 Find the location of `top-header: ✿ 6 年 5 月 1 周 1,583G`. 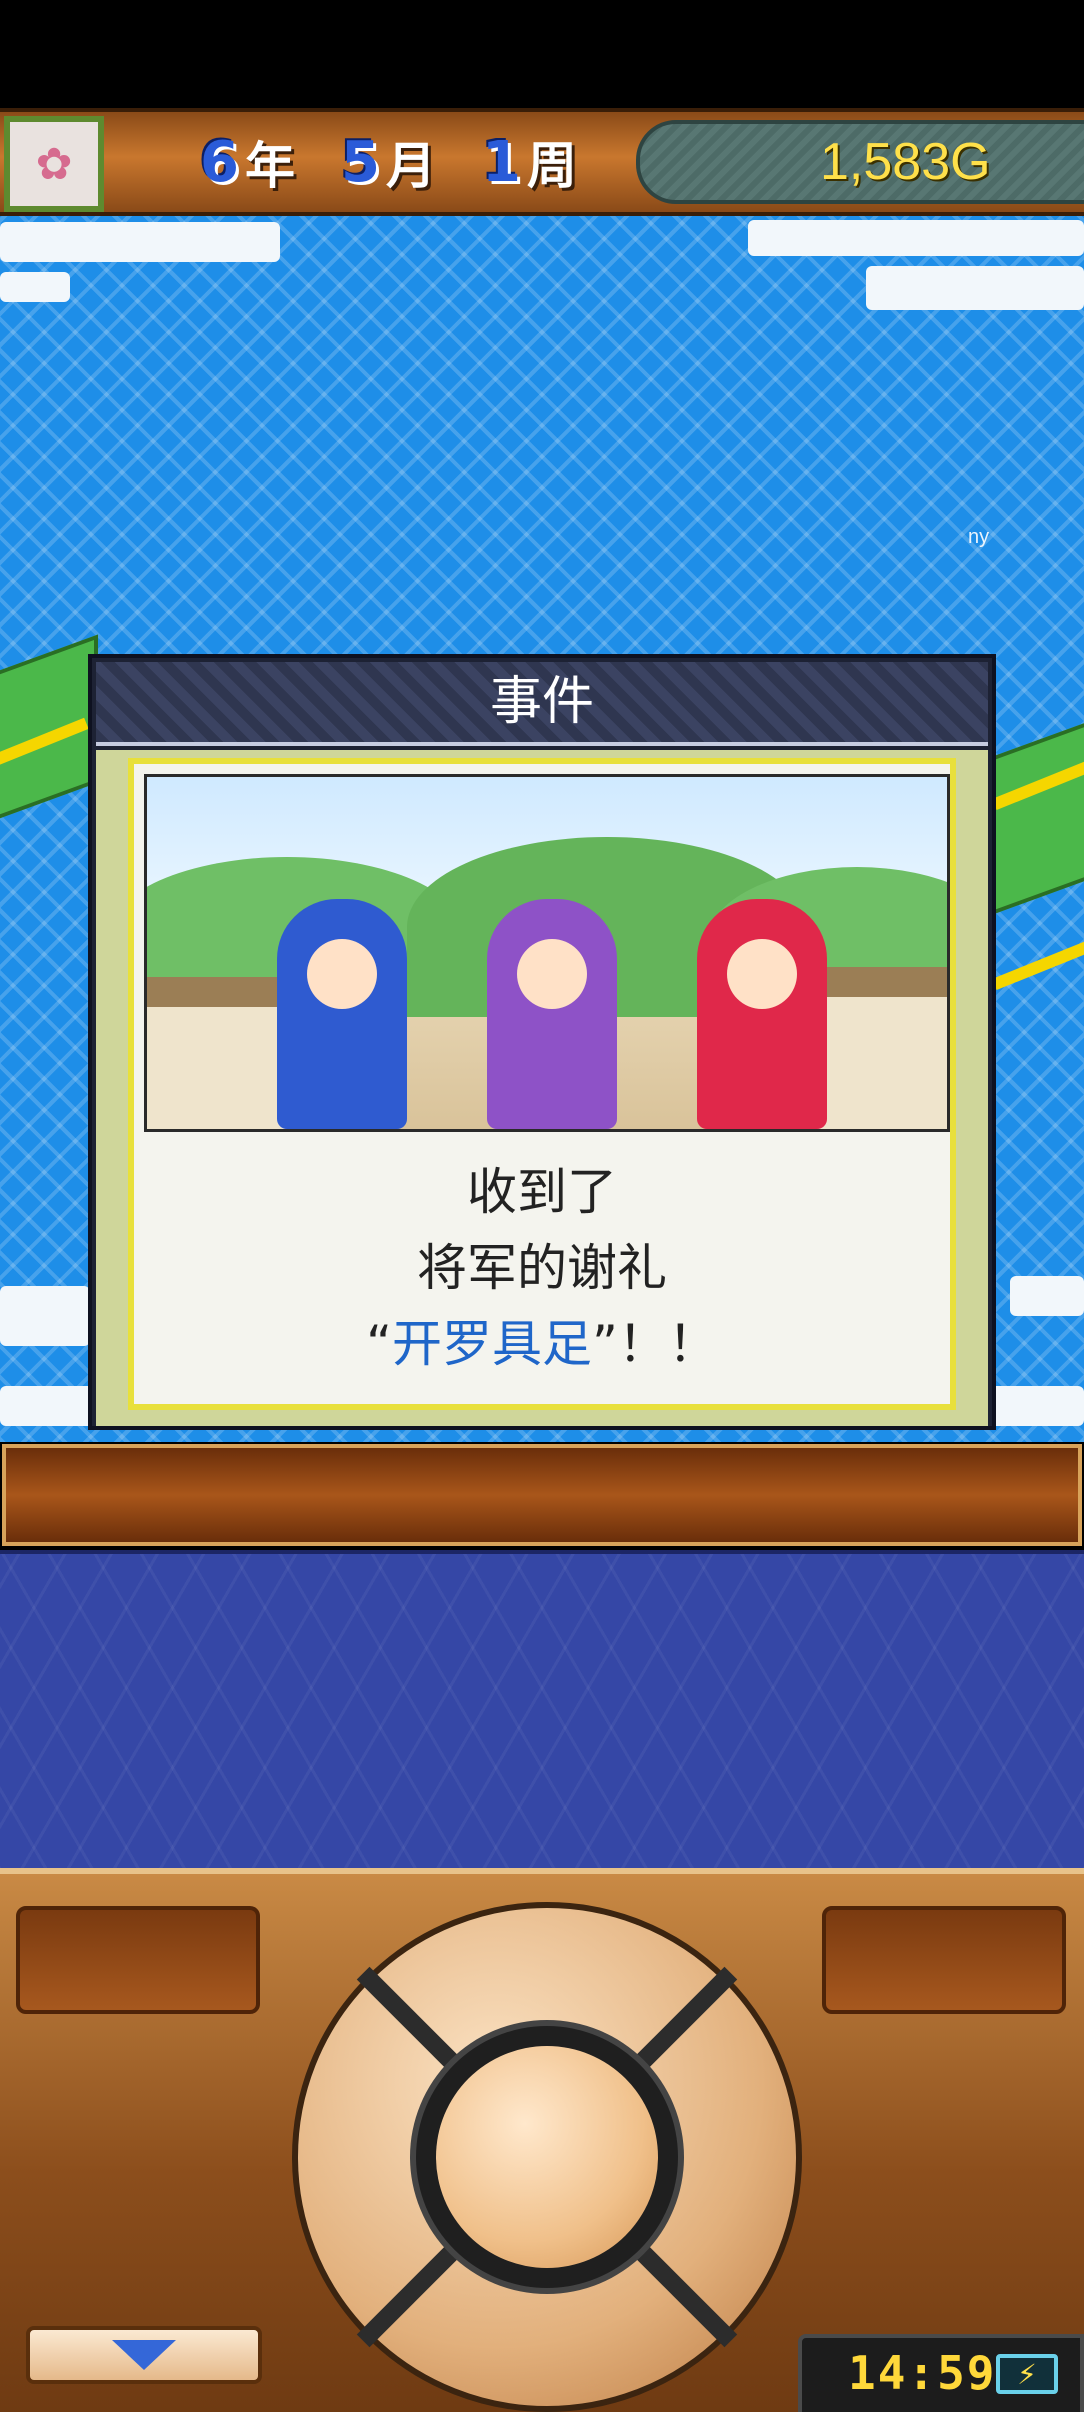

top-header: ✿ 6 年 5 月 1 周 1,583G is located at coordinates (542, 162).